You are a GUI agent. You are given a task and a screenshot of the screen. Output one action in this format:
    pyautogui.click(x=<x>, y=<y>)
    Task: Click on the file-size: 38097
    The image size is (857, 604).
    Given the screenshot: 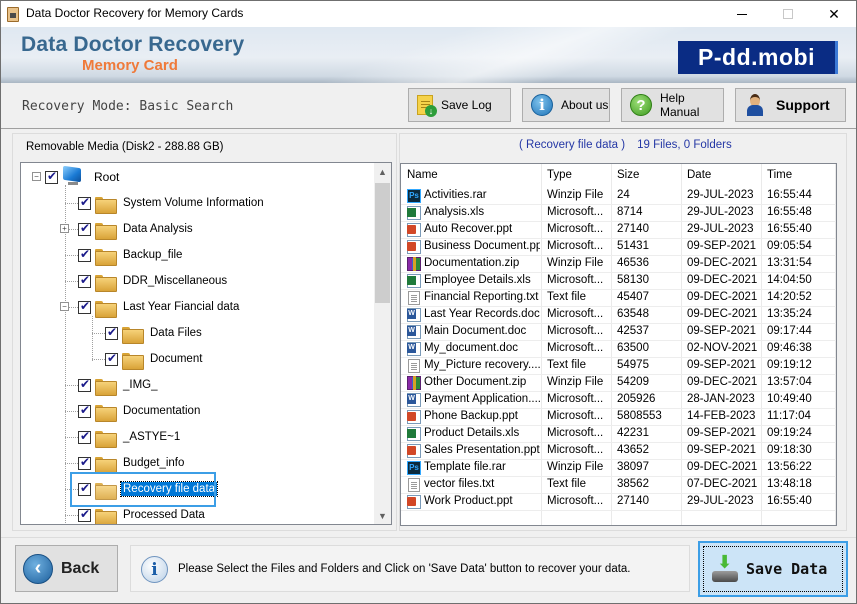 What is the action you would take?
    pyautogui.click(x=633, y=467)
    